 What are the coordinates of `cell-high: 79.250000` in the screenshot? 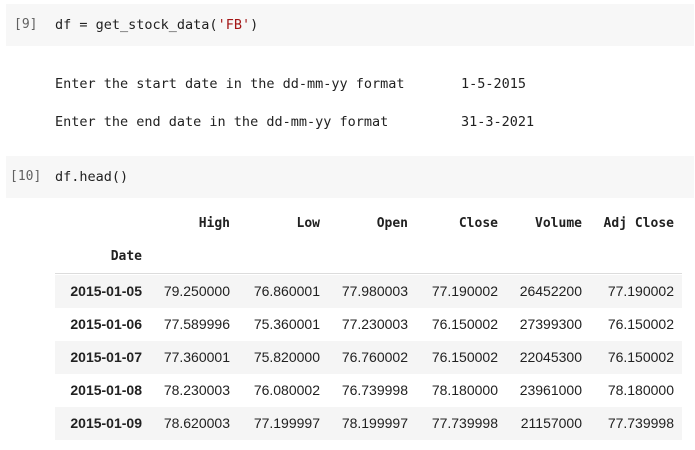 It's located at (196, 291).